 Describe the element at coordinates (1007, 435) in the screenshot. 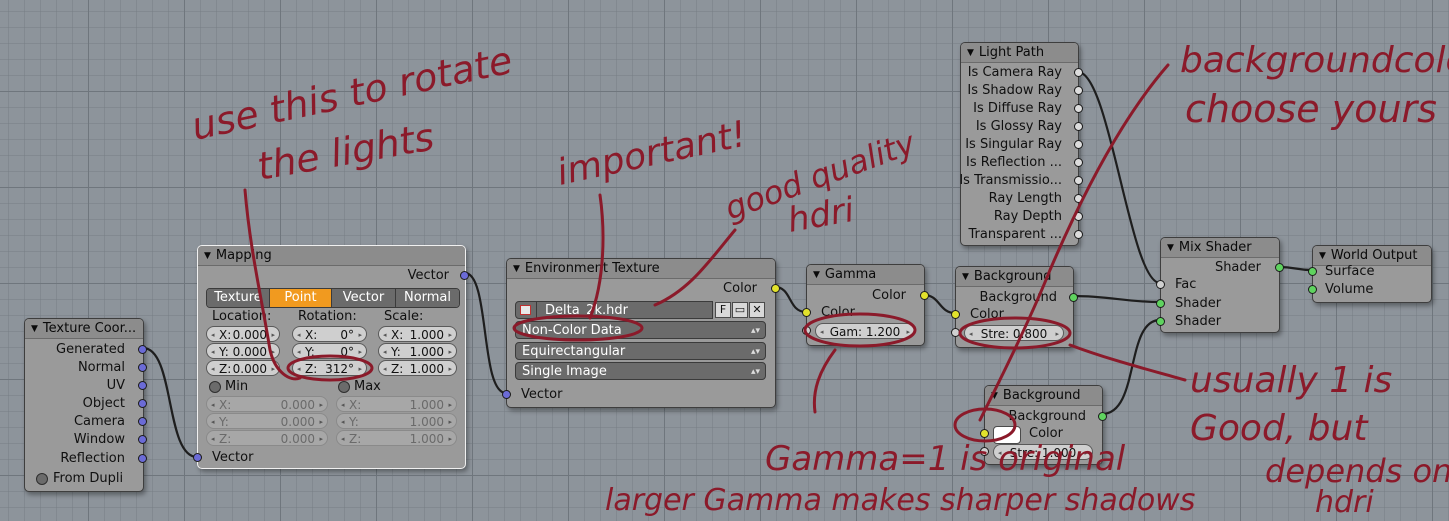

I see `color-swatch` at that location.